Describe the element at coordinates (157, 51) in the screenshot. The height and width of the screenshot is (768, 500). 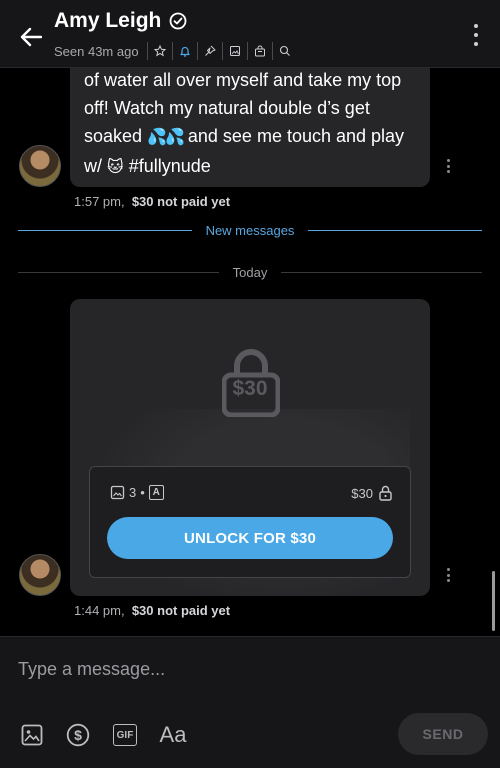
I see `star-icon` at that location.